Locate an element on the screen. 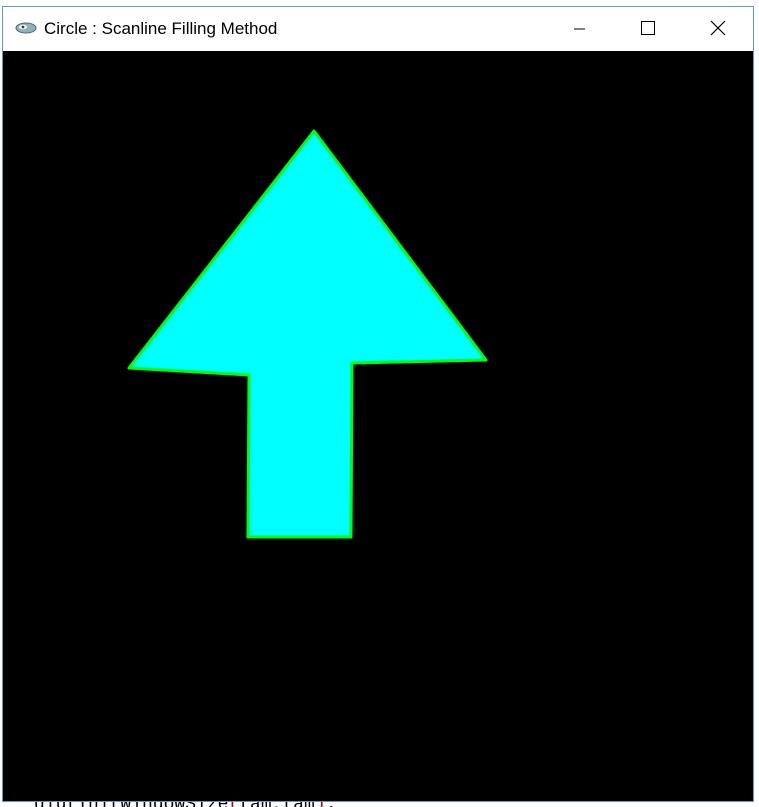  title-bar: Circle : Scanline Filling Method is located at coordinates (378, 29).